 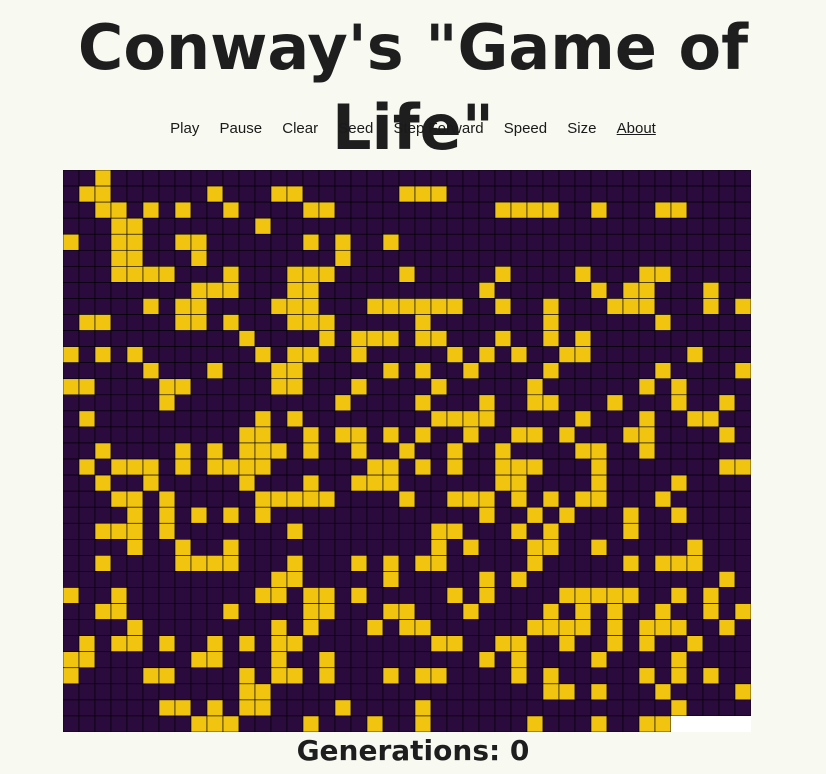 What do you see at coordinates (184, 128) in the screenshot?
I see `play-button: Play` at bounding box center [184, 128].